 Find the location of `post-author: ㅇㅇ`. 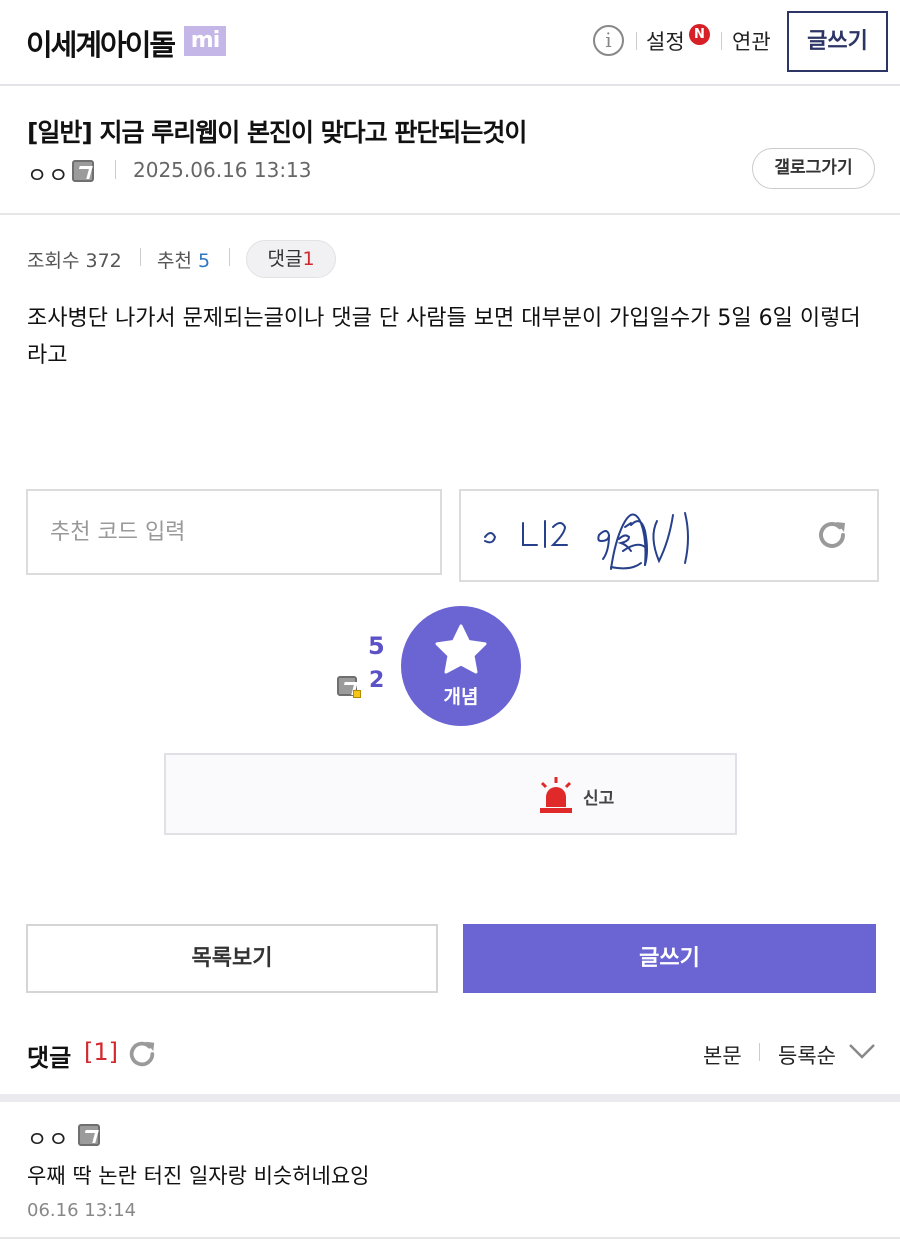

post-author: ㅇㅇ is located at coordinates (48, 174).